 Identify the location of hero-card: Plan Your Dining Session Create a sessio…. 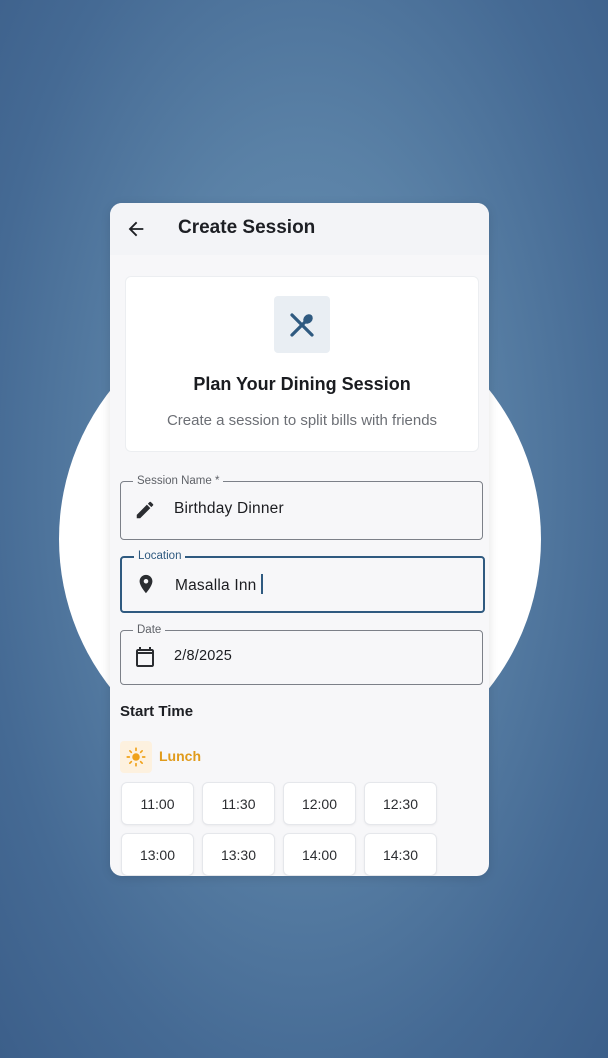
(302, 364).